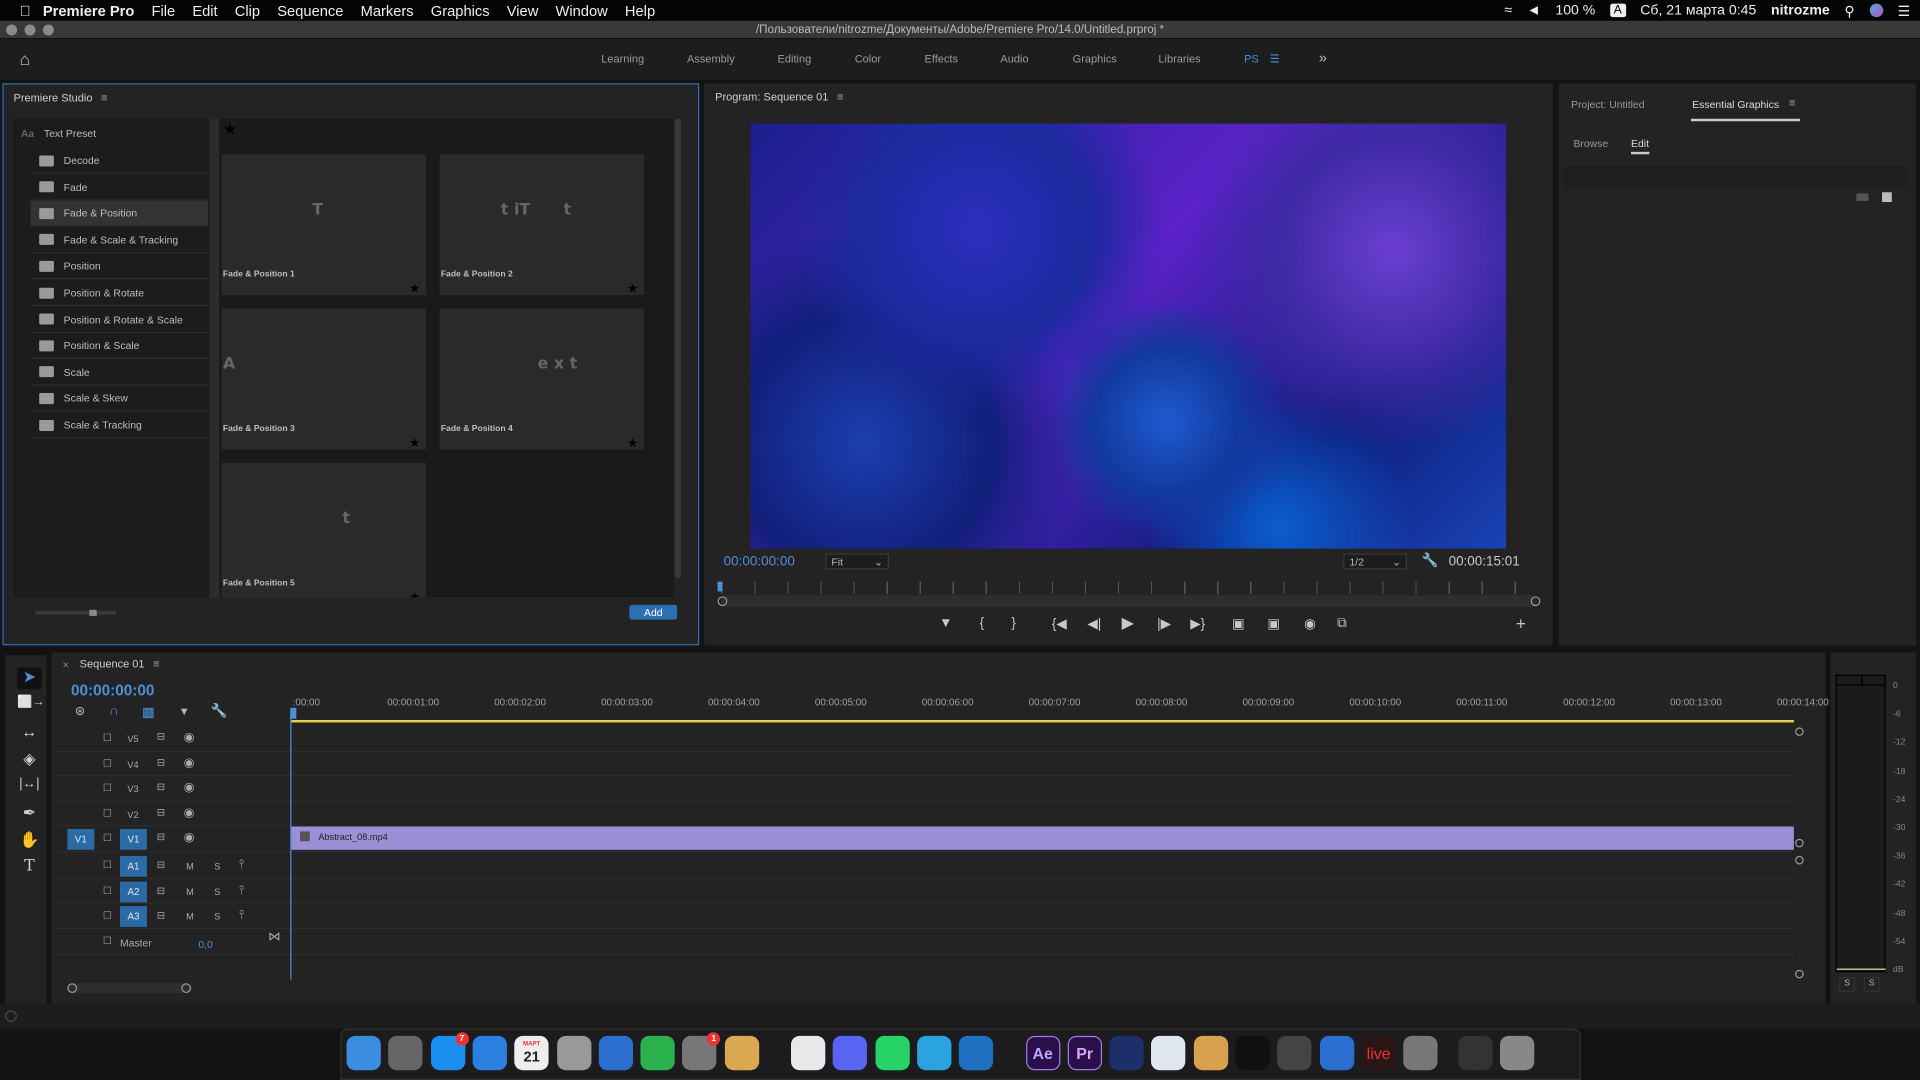 The height and width of the screenshot is (1080, 1920). I want to click on workspace-audio: Audio, so click(1014, 59).